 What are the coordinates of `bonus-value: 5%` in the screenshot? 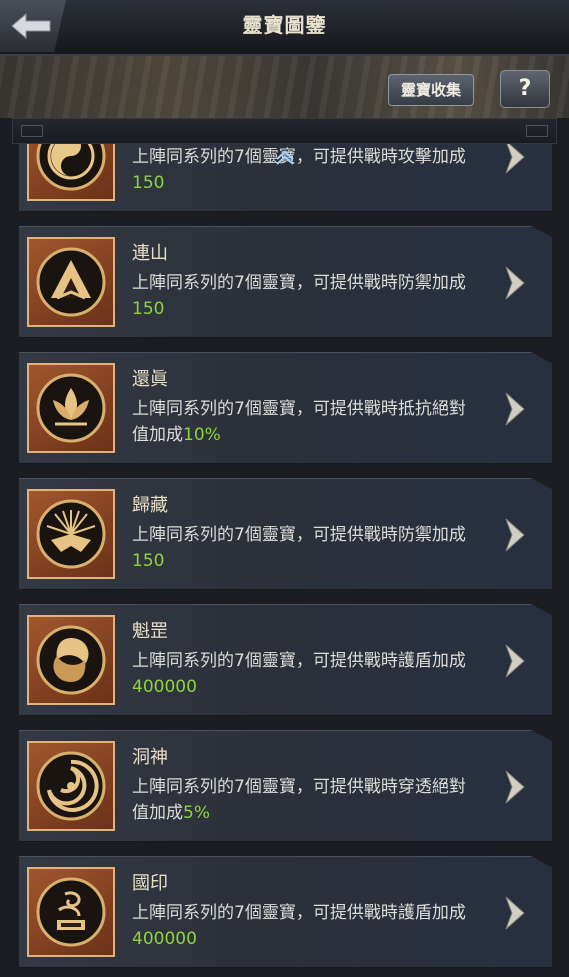 It's located at (196, 813).